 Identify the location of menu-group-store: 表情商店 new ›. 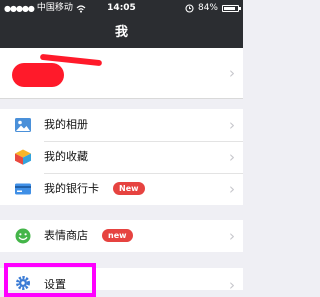
(121, 236).